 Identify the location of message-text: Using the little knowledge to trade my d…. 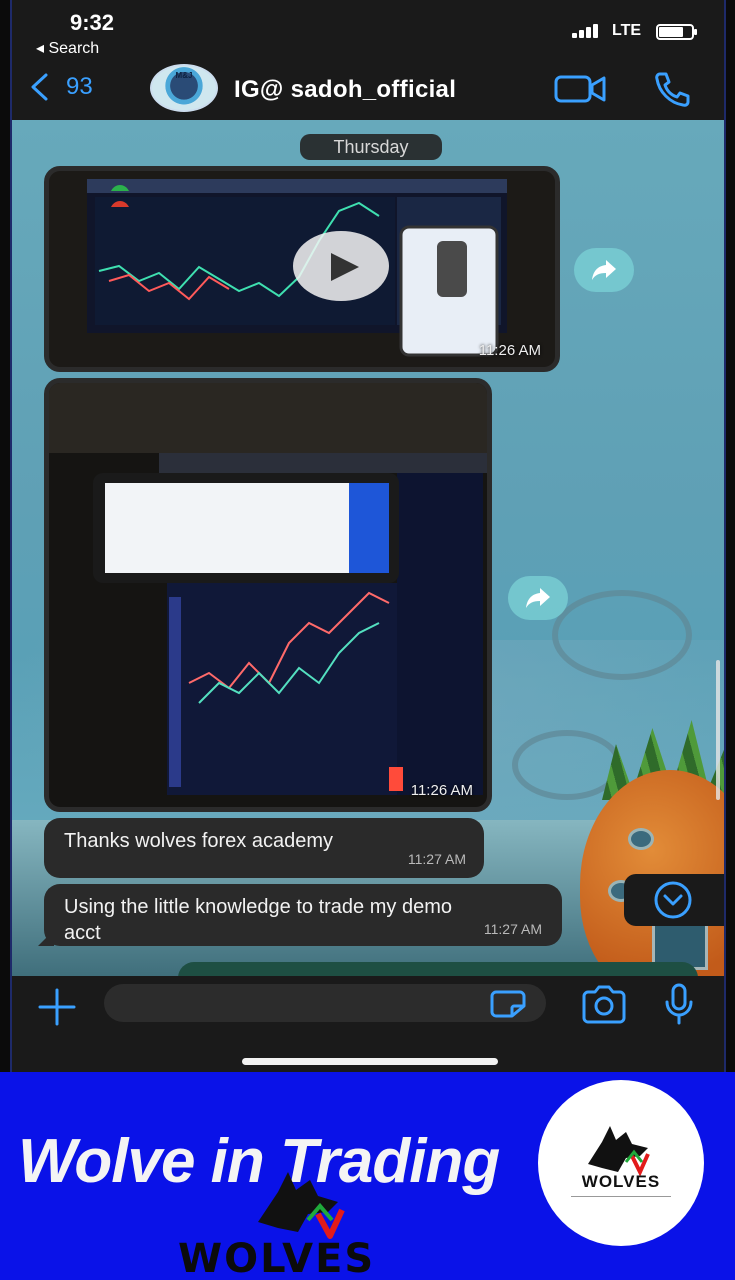
(258, 920).